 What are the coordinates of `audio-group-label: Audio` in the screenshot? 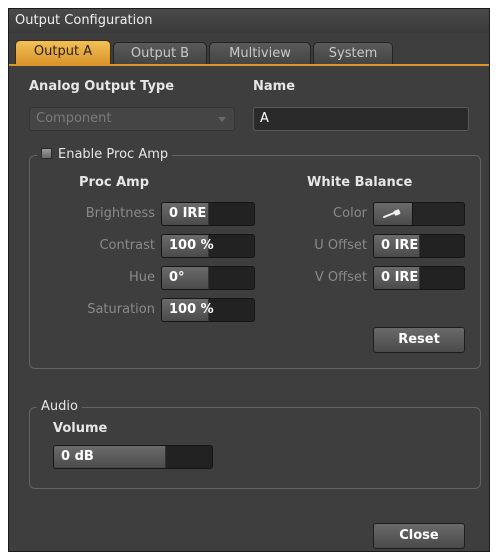 It's located at (59, 407).